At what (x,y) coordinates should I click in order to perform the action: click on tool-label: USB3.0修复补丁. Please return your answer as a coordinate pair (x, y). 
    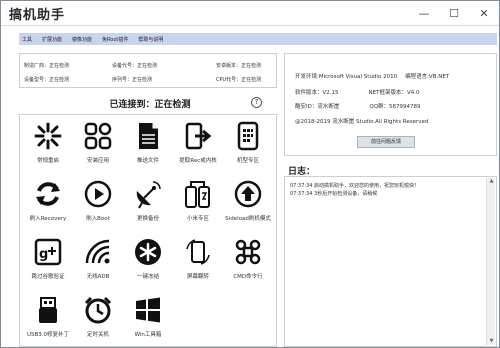
    Looking at the image, I should click on (48, 335).